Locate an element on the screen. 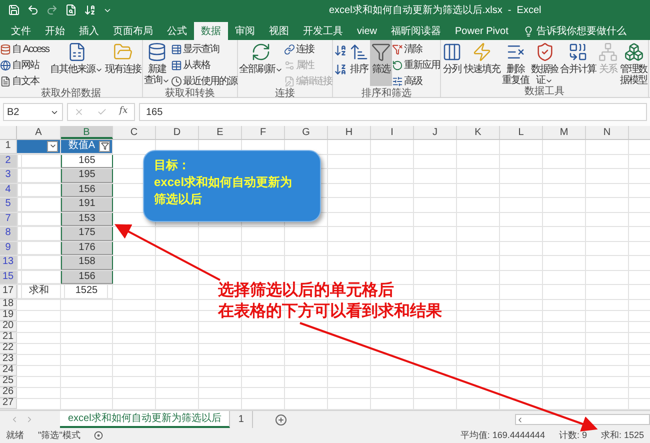 Image resolution: width=650 pixels, height=443 pixels. ribbon-menu-item: 显示查询 is located at coordinates (204, 49).